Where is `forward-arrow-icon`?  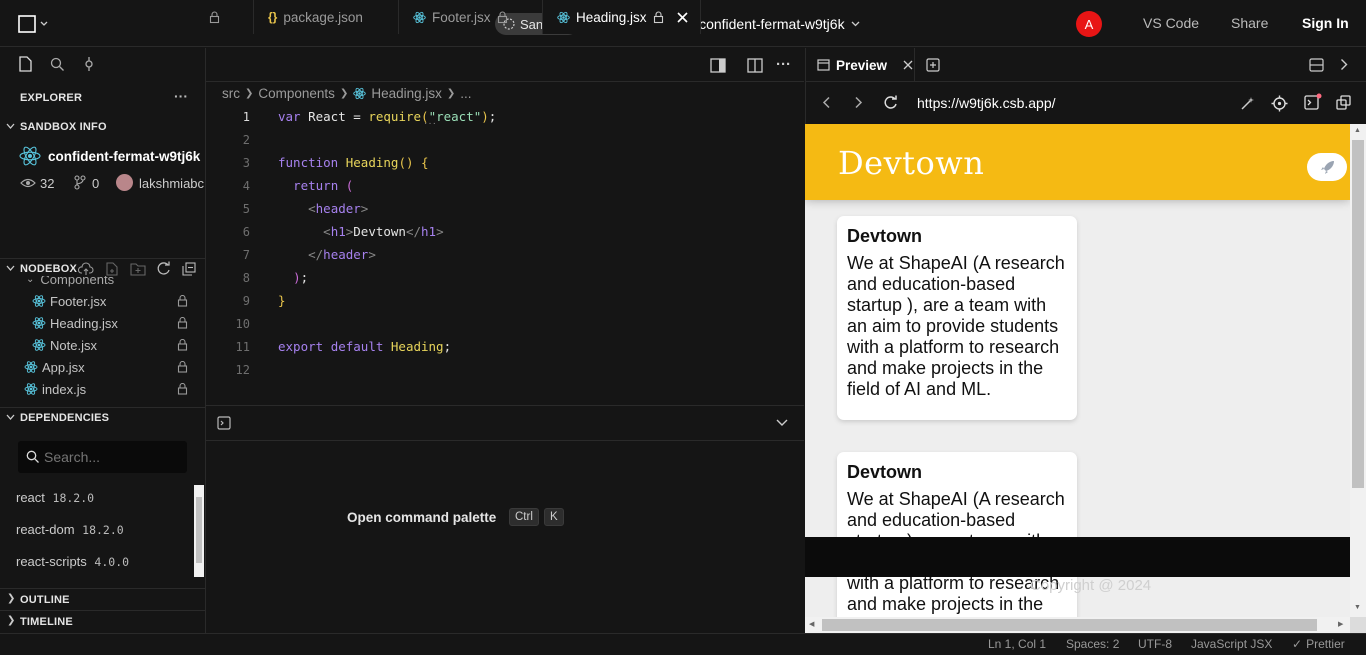 forward-arrow-icon is located at coordinates (858, 102).